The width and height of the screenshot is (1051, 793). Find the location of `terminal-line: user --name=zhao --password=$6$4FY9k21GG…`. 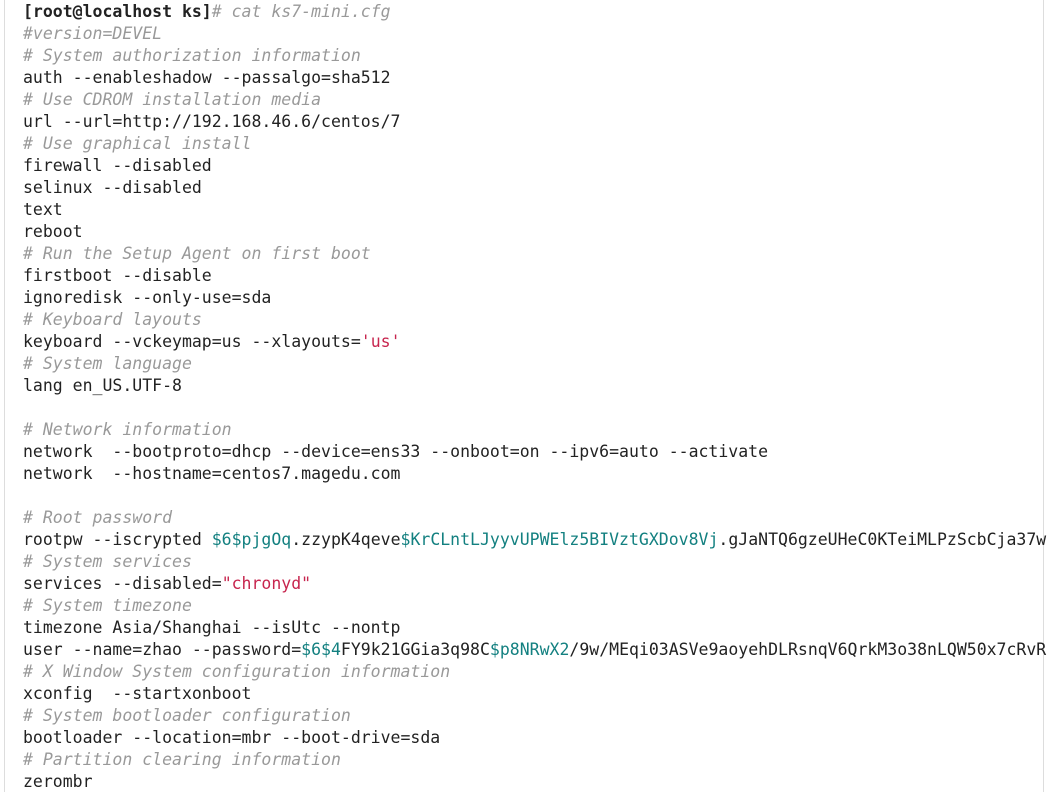

terminal-line: user --name=zhao --password=$6$4FY9k21GG… is located at coordinates (534, 650).